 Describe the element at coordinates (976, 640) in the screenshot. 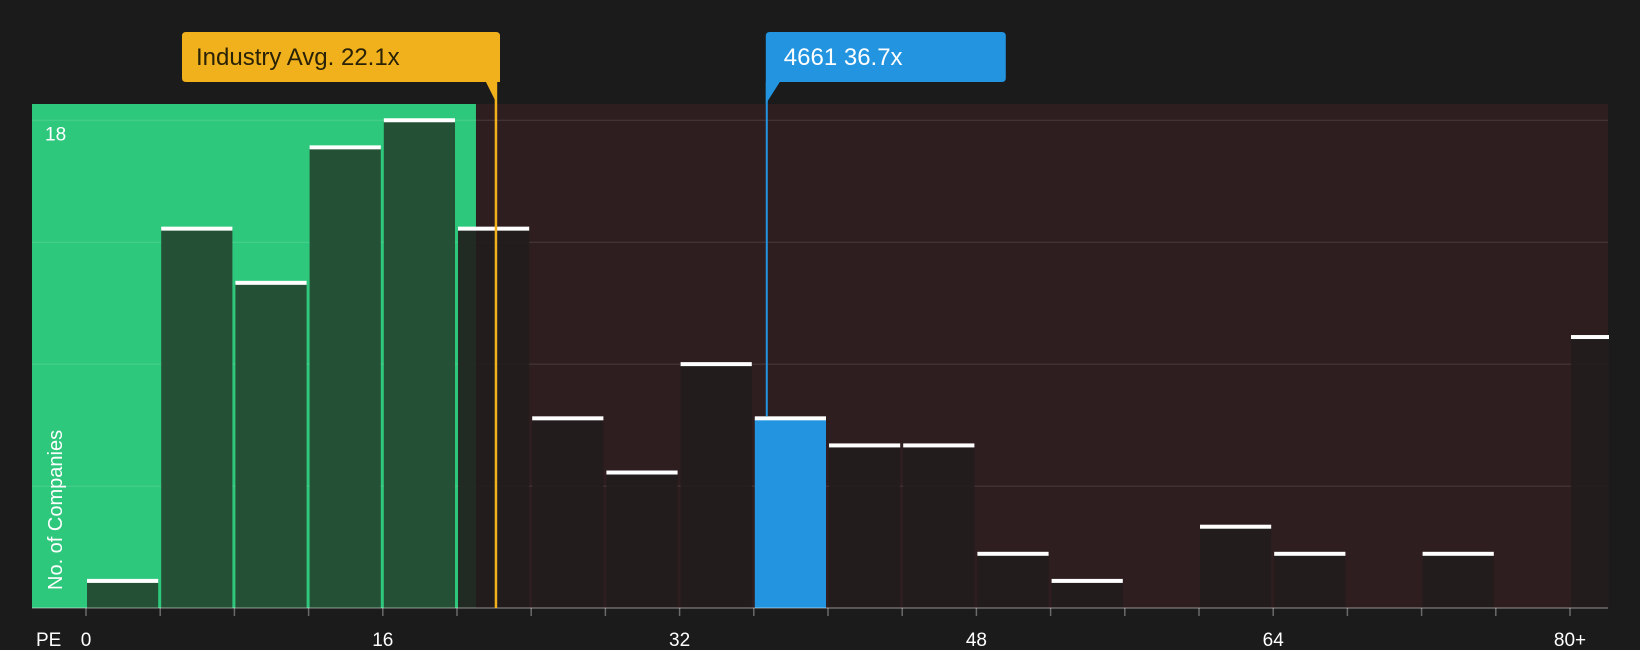

I see `x-tick-label: 48` at that location.